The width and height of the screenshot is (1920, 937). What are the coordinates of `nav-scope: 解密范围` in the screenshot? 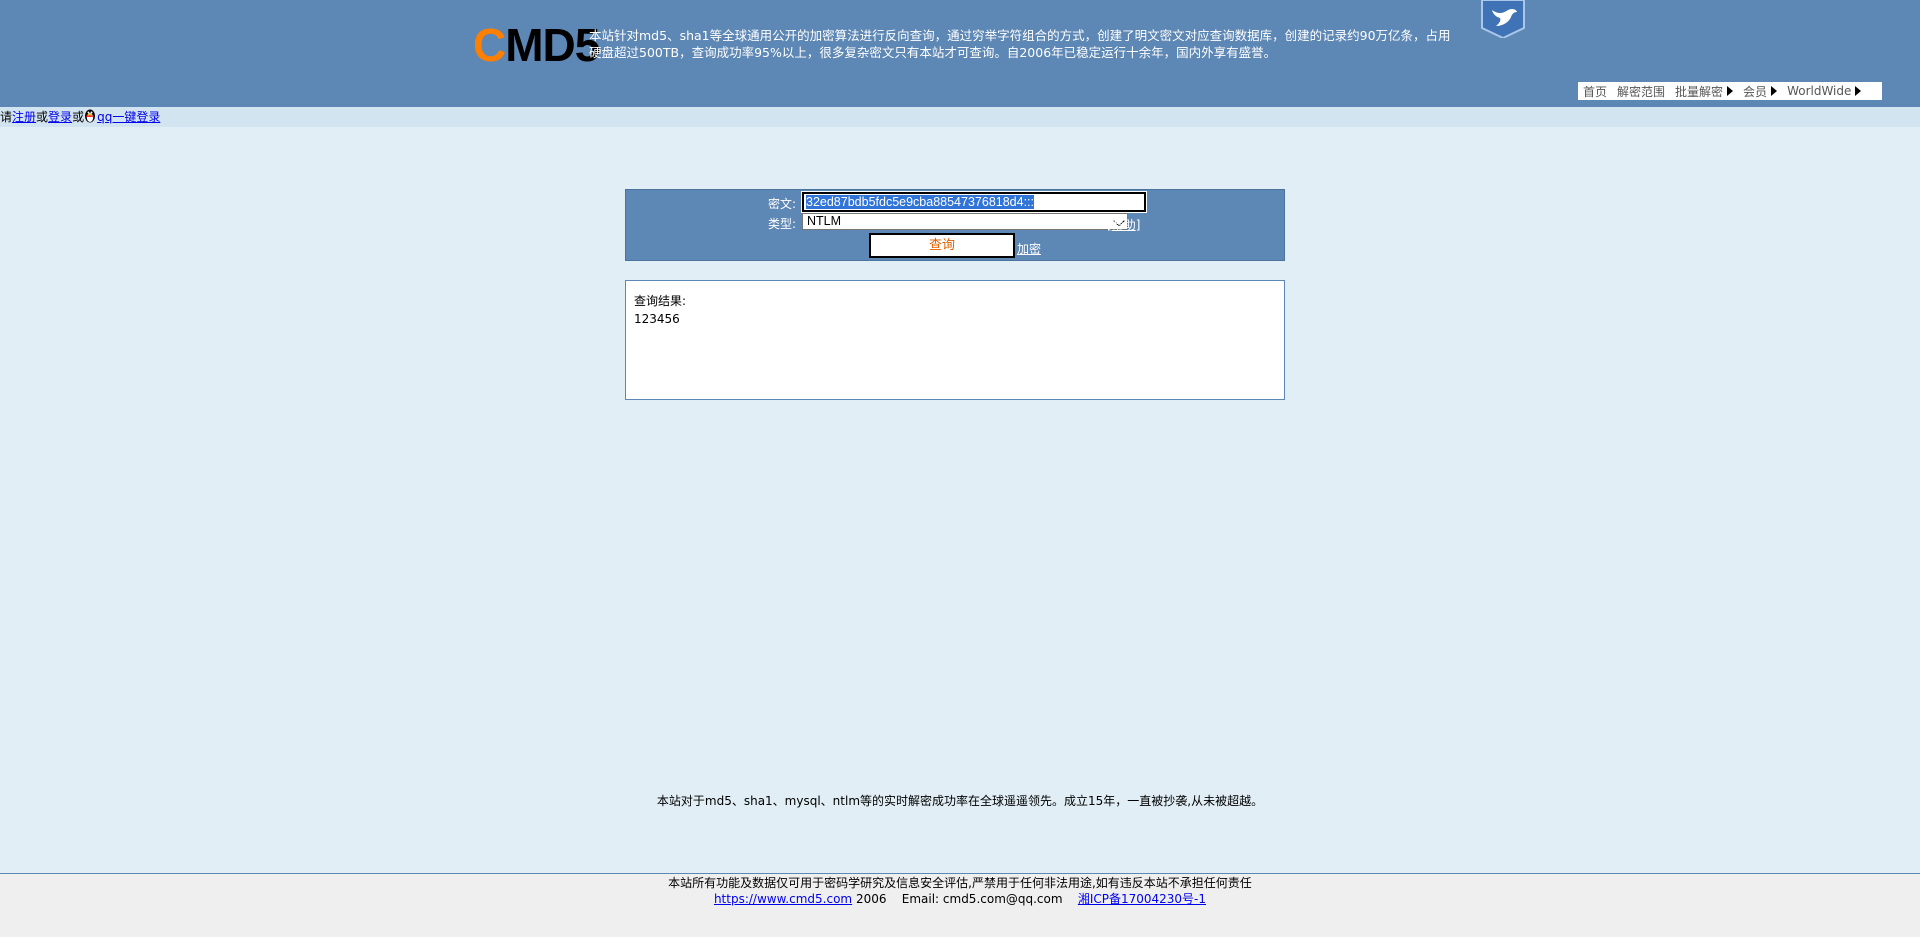 It's located at (1641, 91).